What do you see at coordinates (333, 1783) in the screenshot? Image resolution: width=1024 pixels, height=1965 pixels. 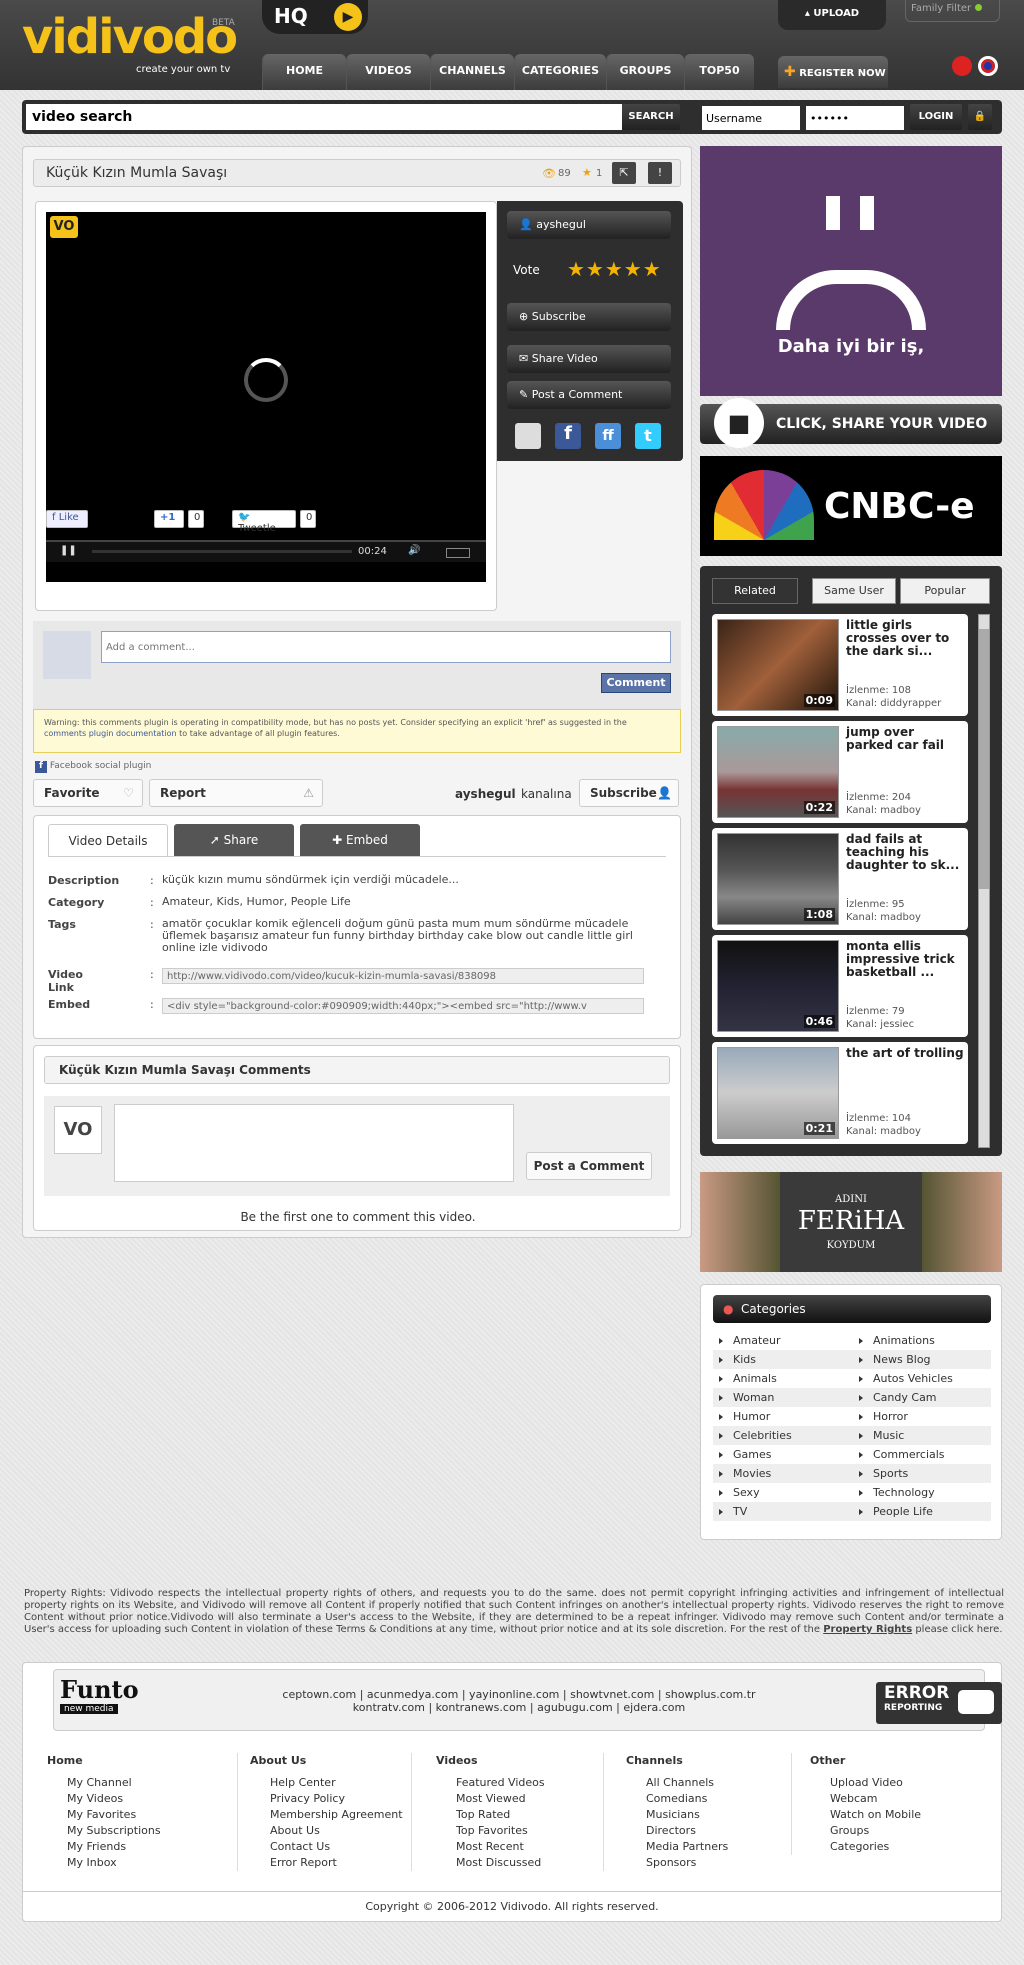 I see `footer-link: Help Center` at bounding box center [333, 1783].